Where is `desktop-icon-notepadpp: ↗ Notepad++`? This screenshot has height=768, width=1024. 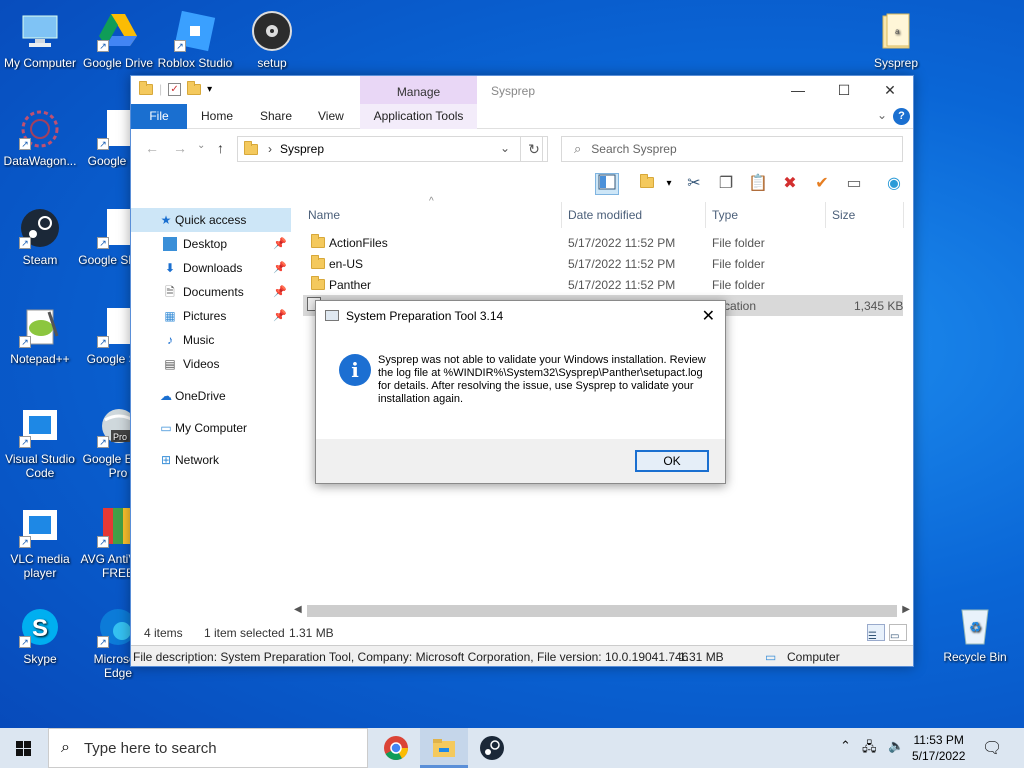 desktop-icon-notepadpp: ↗ Notepad++ is located at coordinates (40, 342).